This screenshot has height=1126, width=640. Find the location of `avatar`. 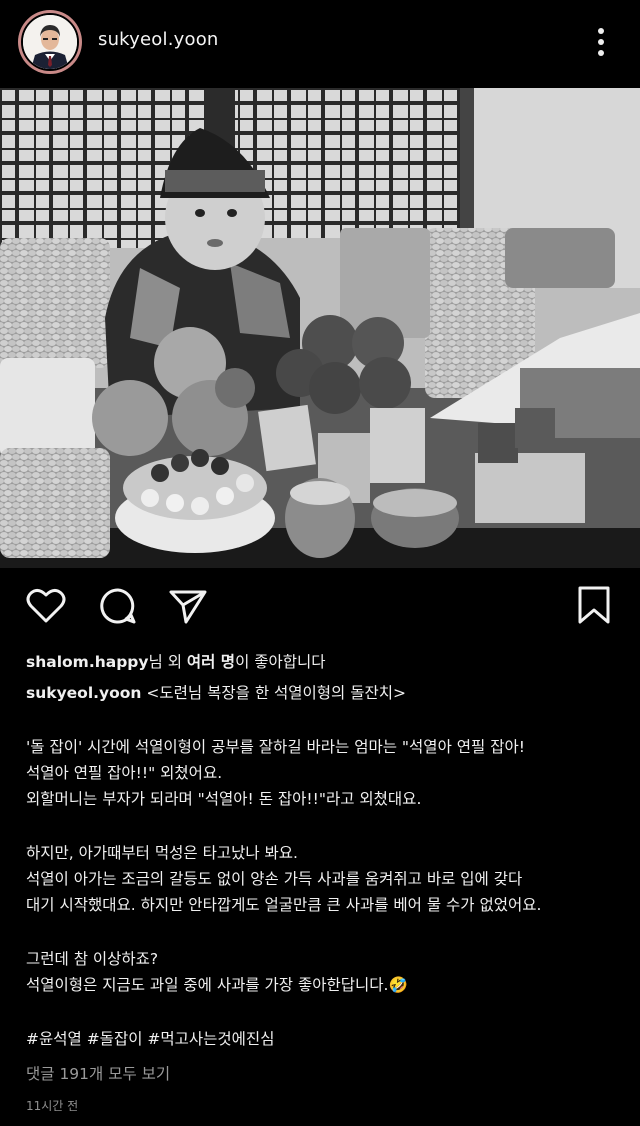

avatar is located at coordinates (50, 42).